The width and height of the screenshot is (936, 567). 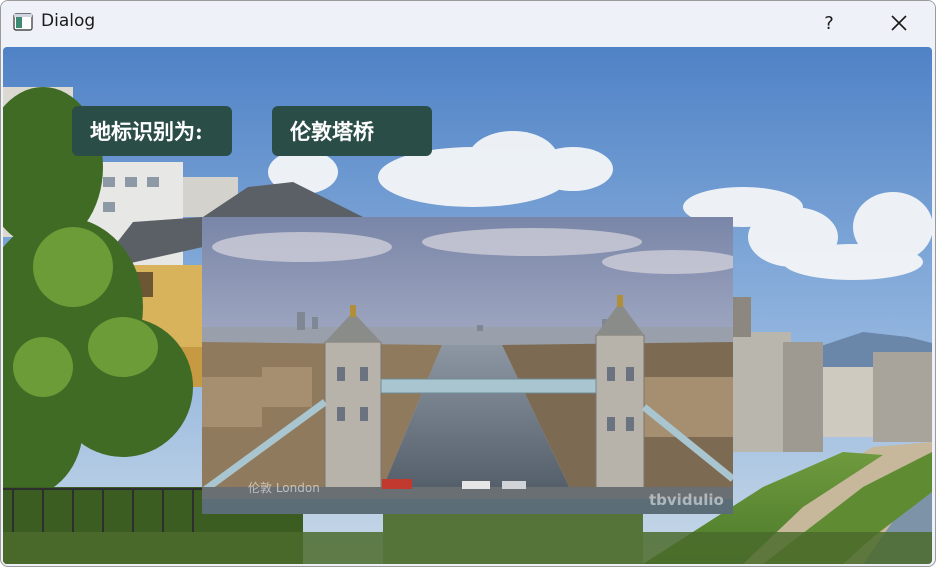 I want to click on recognition-result-label: 伦敦塔桥, so click(x=352, y=131).